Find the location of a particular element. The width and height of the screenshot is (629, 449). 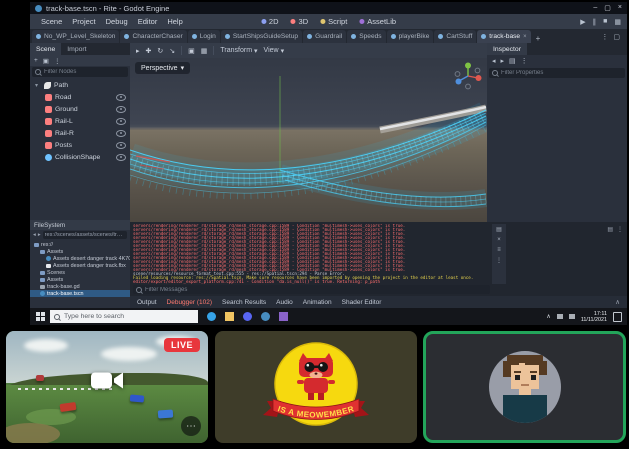

tree-node: Posts is located at coordinates (80, 145).